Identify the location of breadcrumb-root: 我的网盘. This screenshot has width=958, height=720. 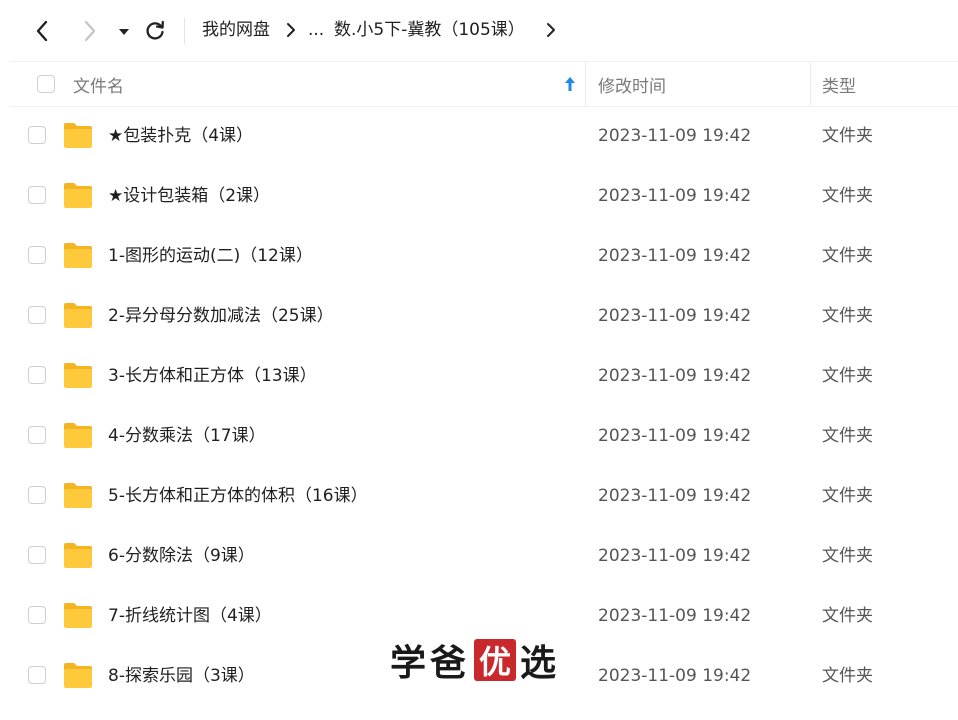
(236, 30).